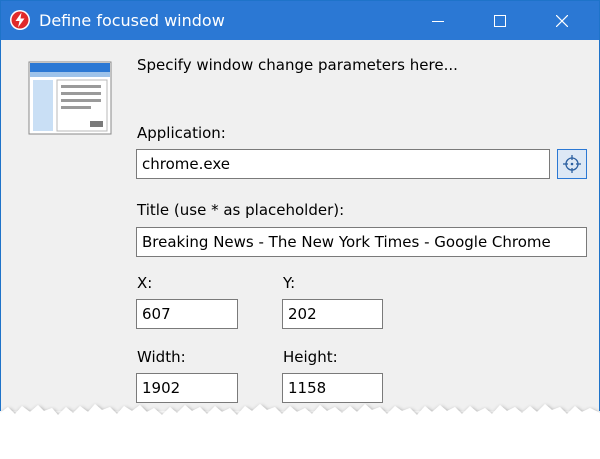 This screenshot has width=600, height=459. I want to click on minimize-button, so click(438, 20).